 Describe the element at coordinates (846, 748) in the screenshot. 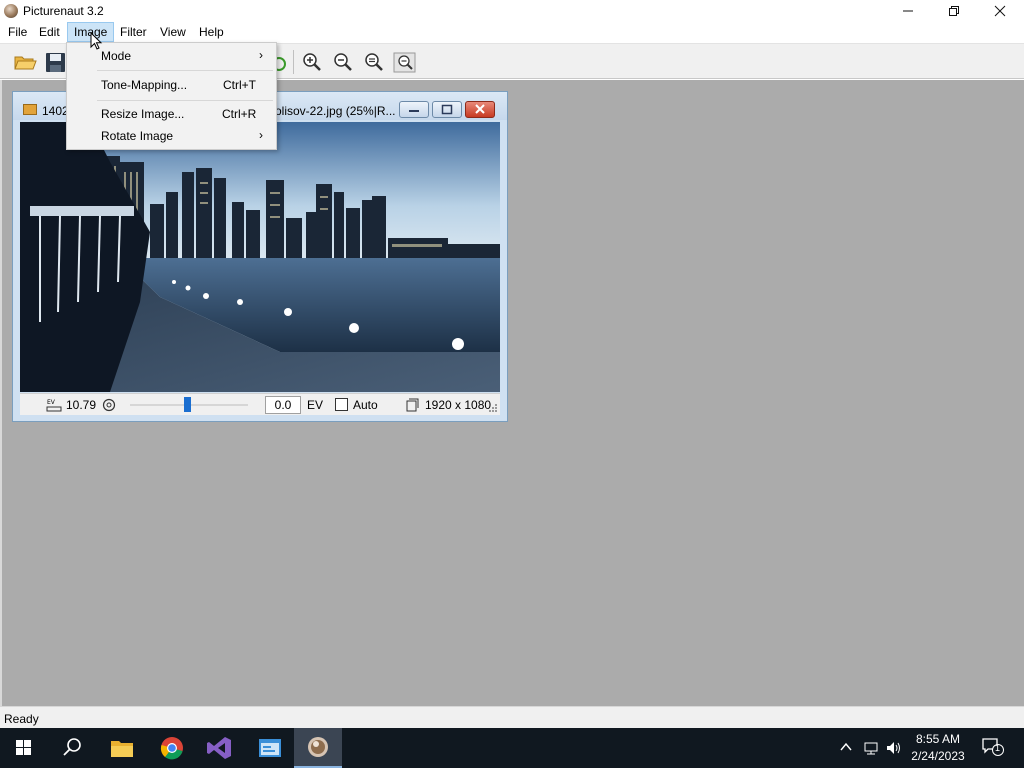

I see `tray-overflow-icon` at that location.